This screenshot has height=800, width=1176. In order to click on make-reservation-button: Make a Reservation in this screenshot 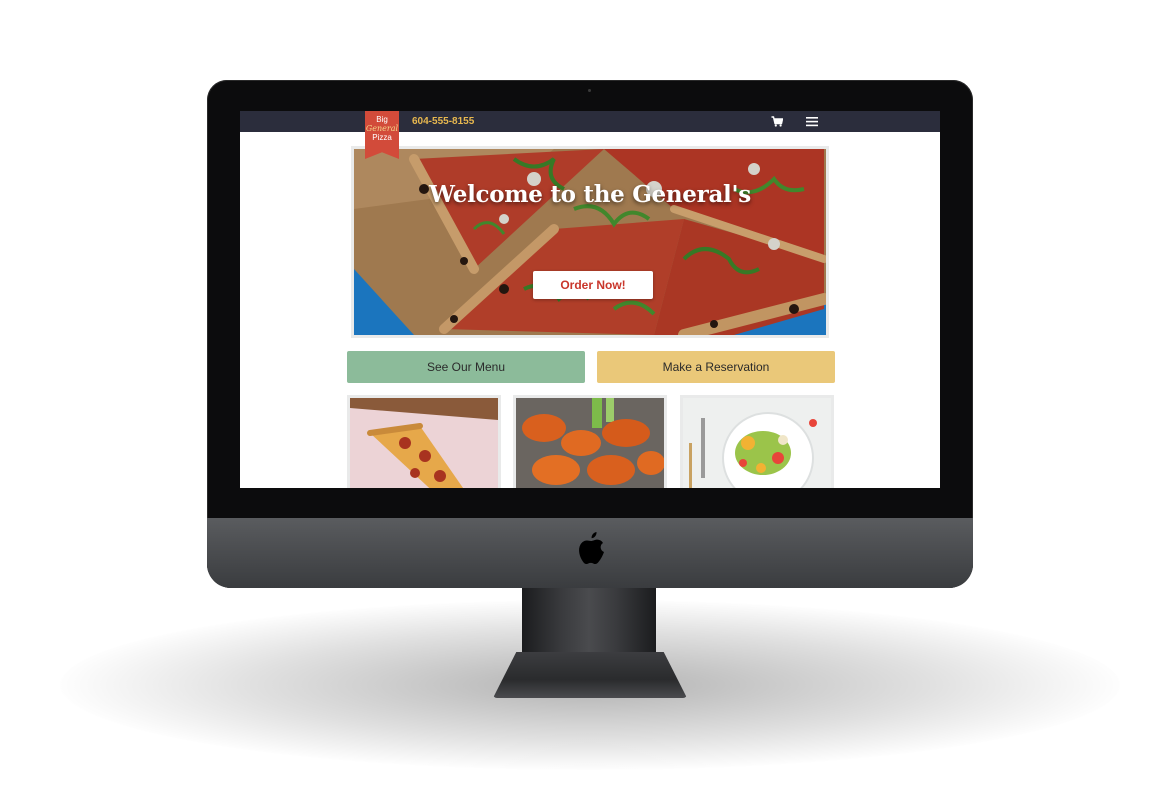, I will do `click(716, 367)`.